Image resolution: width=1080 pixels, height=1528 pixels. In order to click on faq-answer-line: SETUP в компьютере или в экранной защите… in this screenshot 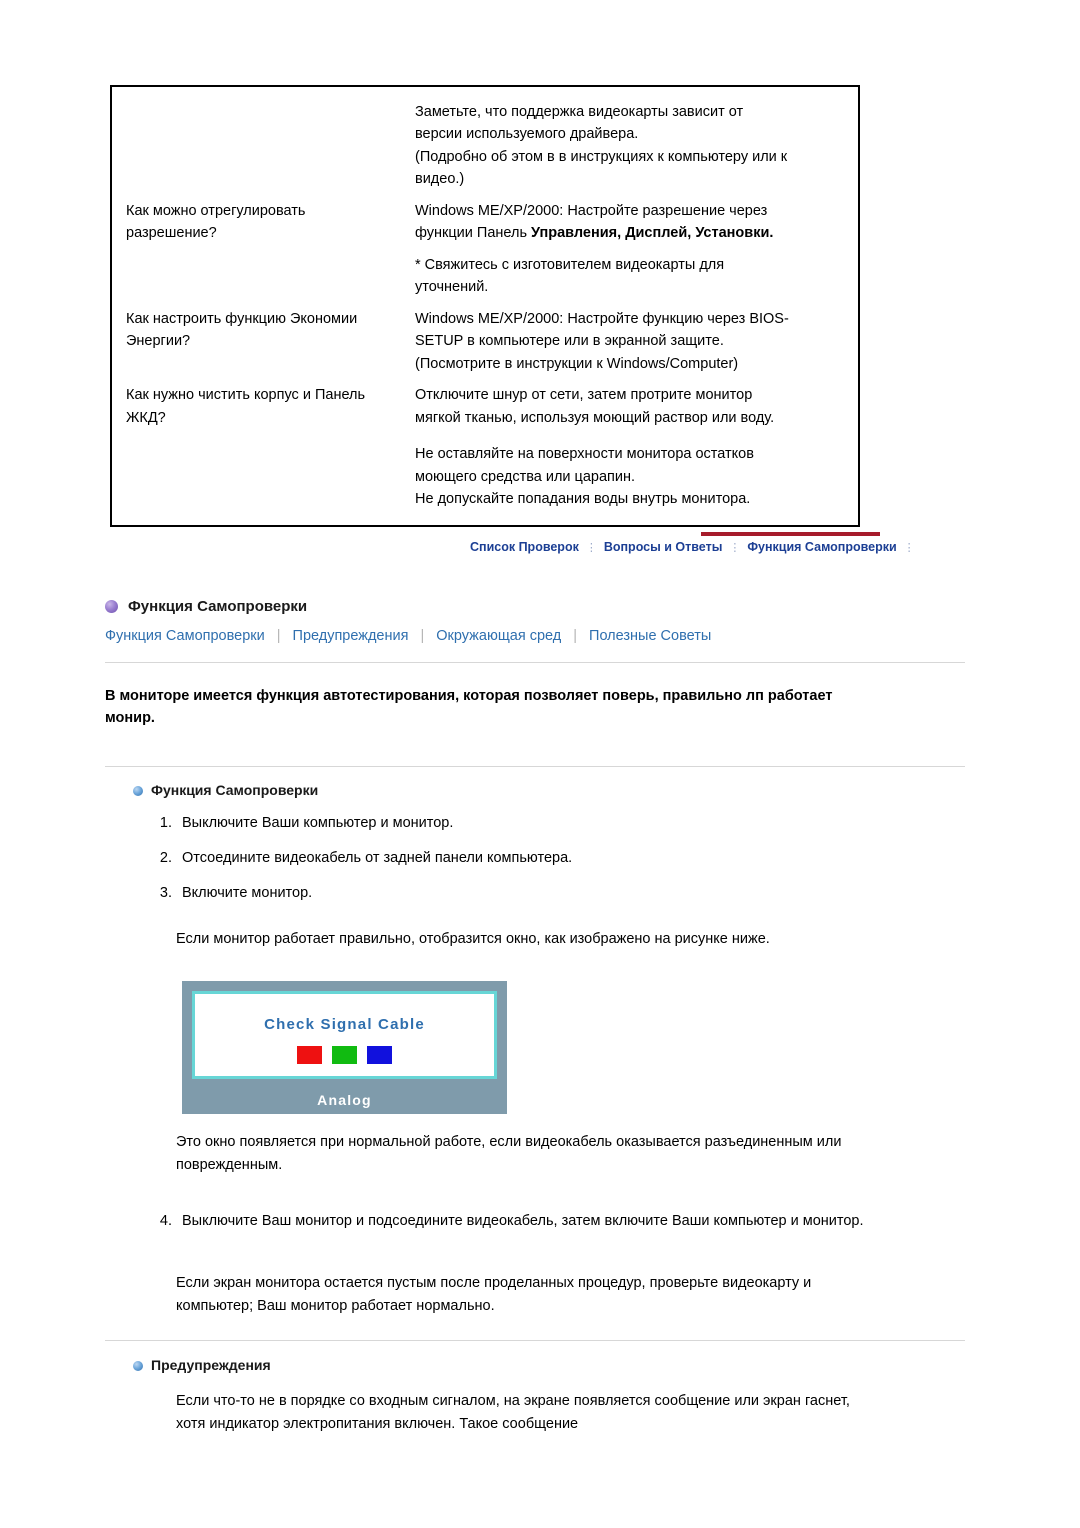, I will do `click(569, 341)`.